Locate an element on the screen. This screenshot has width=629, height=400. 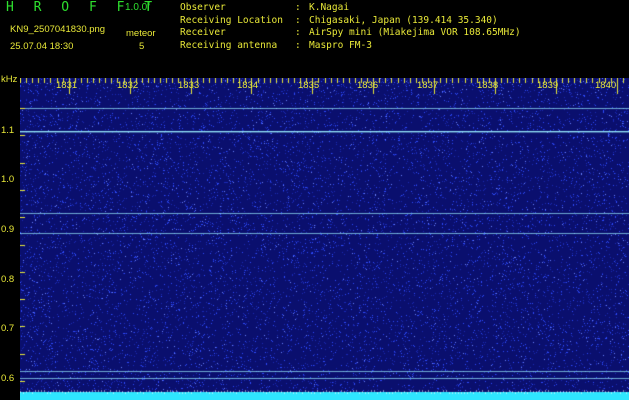
info-value: Chigasaki, Japan (139.414 35.340) is located at coordinates (403, 20).